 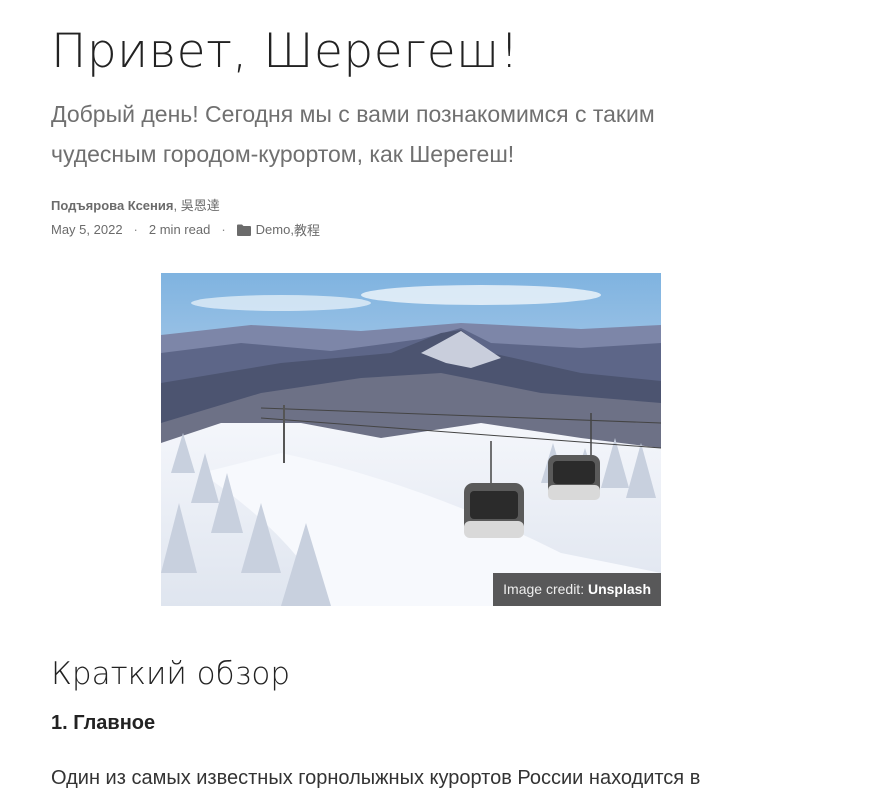 I want to click on byline: Подъярова Ксения, 吳恩達, so click(x=135, y=204).